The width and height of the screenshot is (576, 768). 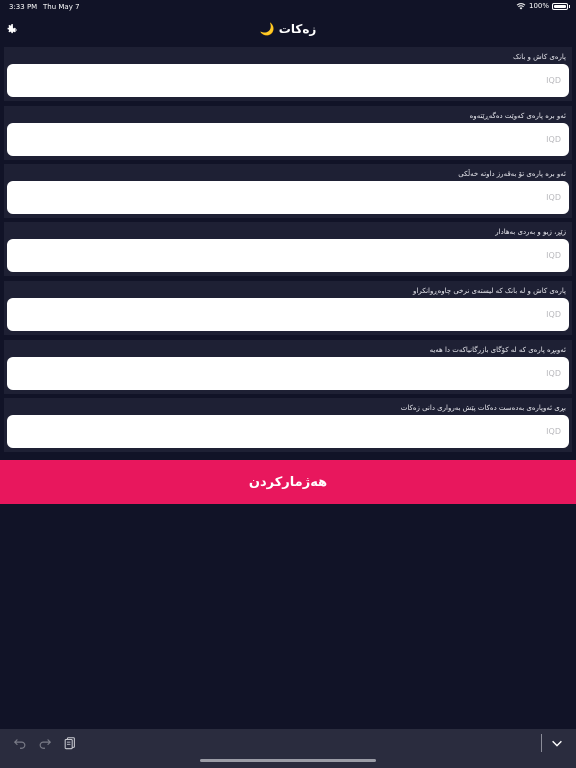 What do you see at coordinates (23, 7) in the screenshot?
I see `status-time: 3:33 PM` at bounding box center [23, 7].